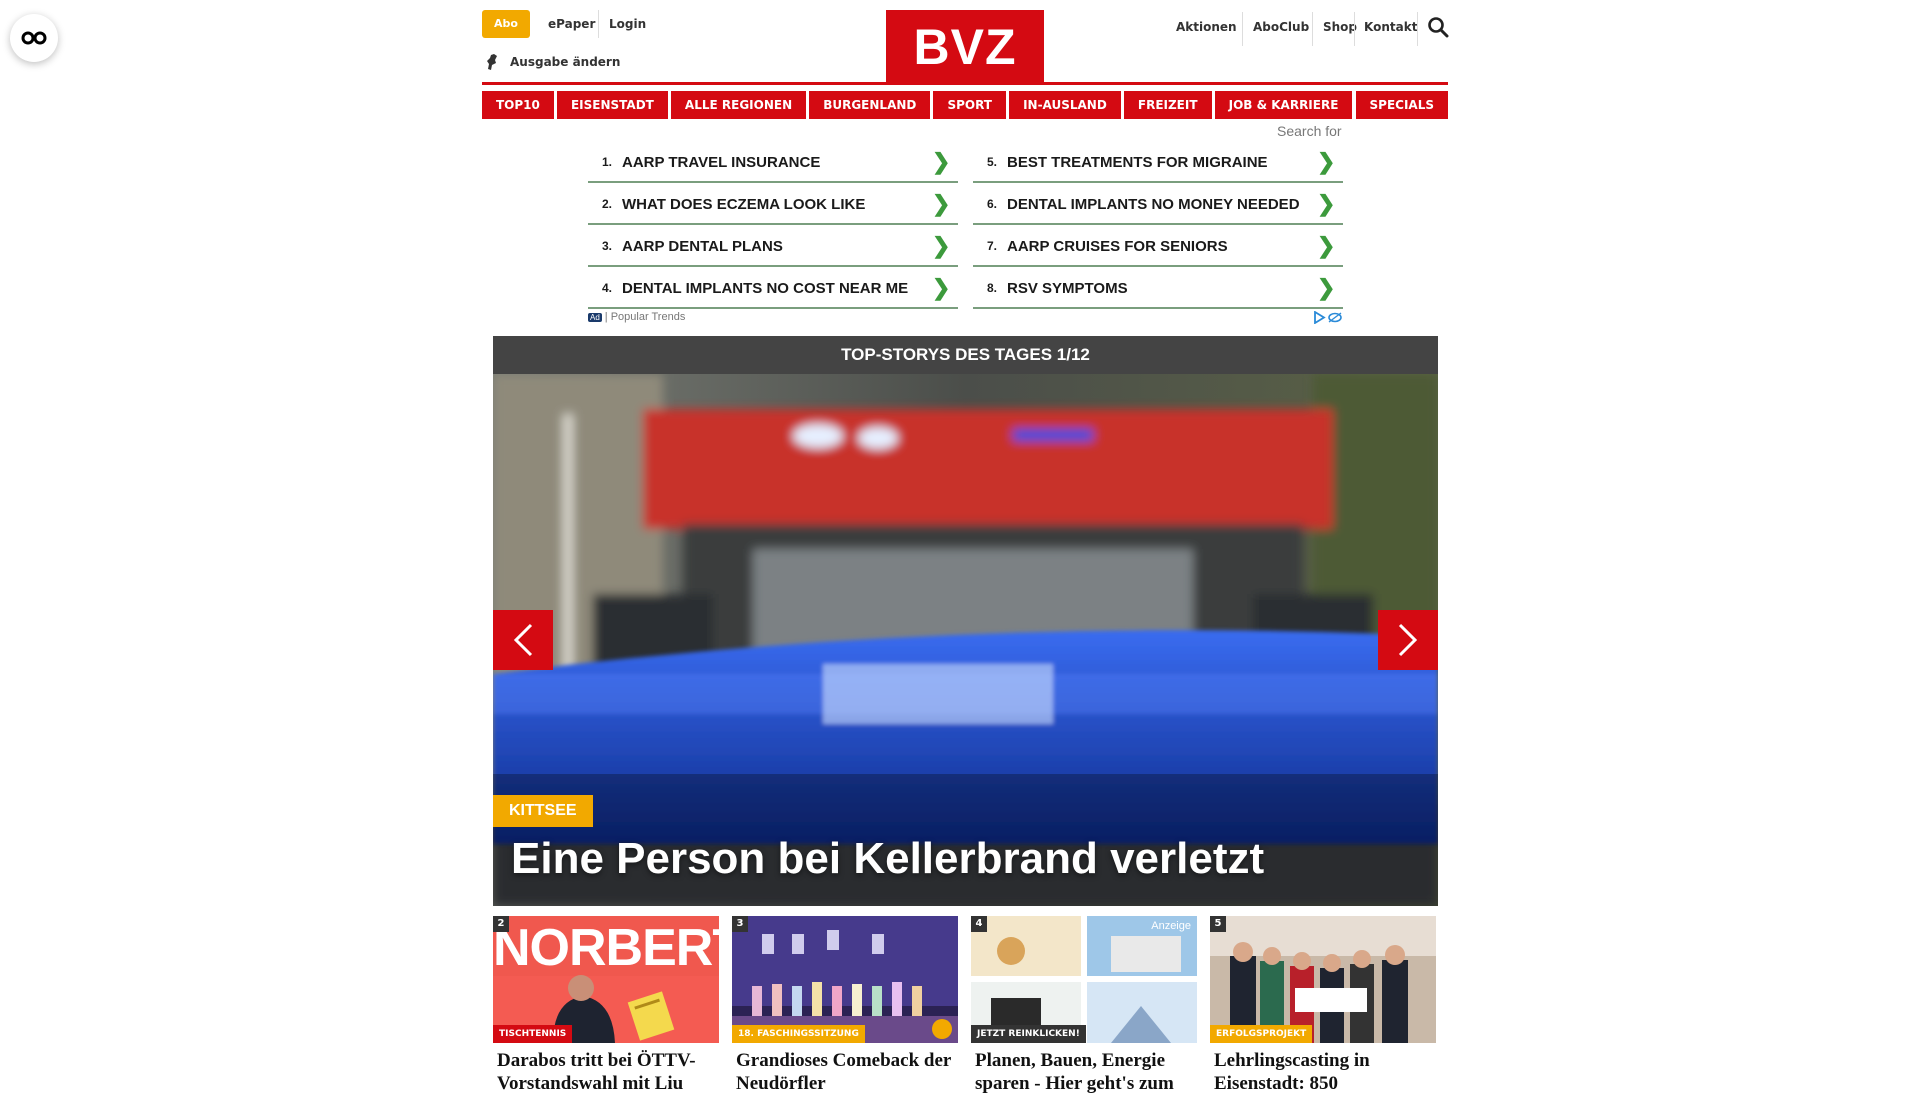  Describe the element at coordinates (506, 24) in the screenshot. I see `abo-button: Abo` at that location.